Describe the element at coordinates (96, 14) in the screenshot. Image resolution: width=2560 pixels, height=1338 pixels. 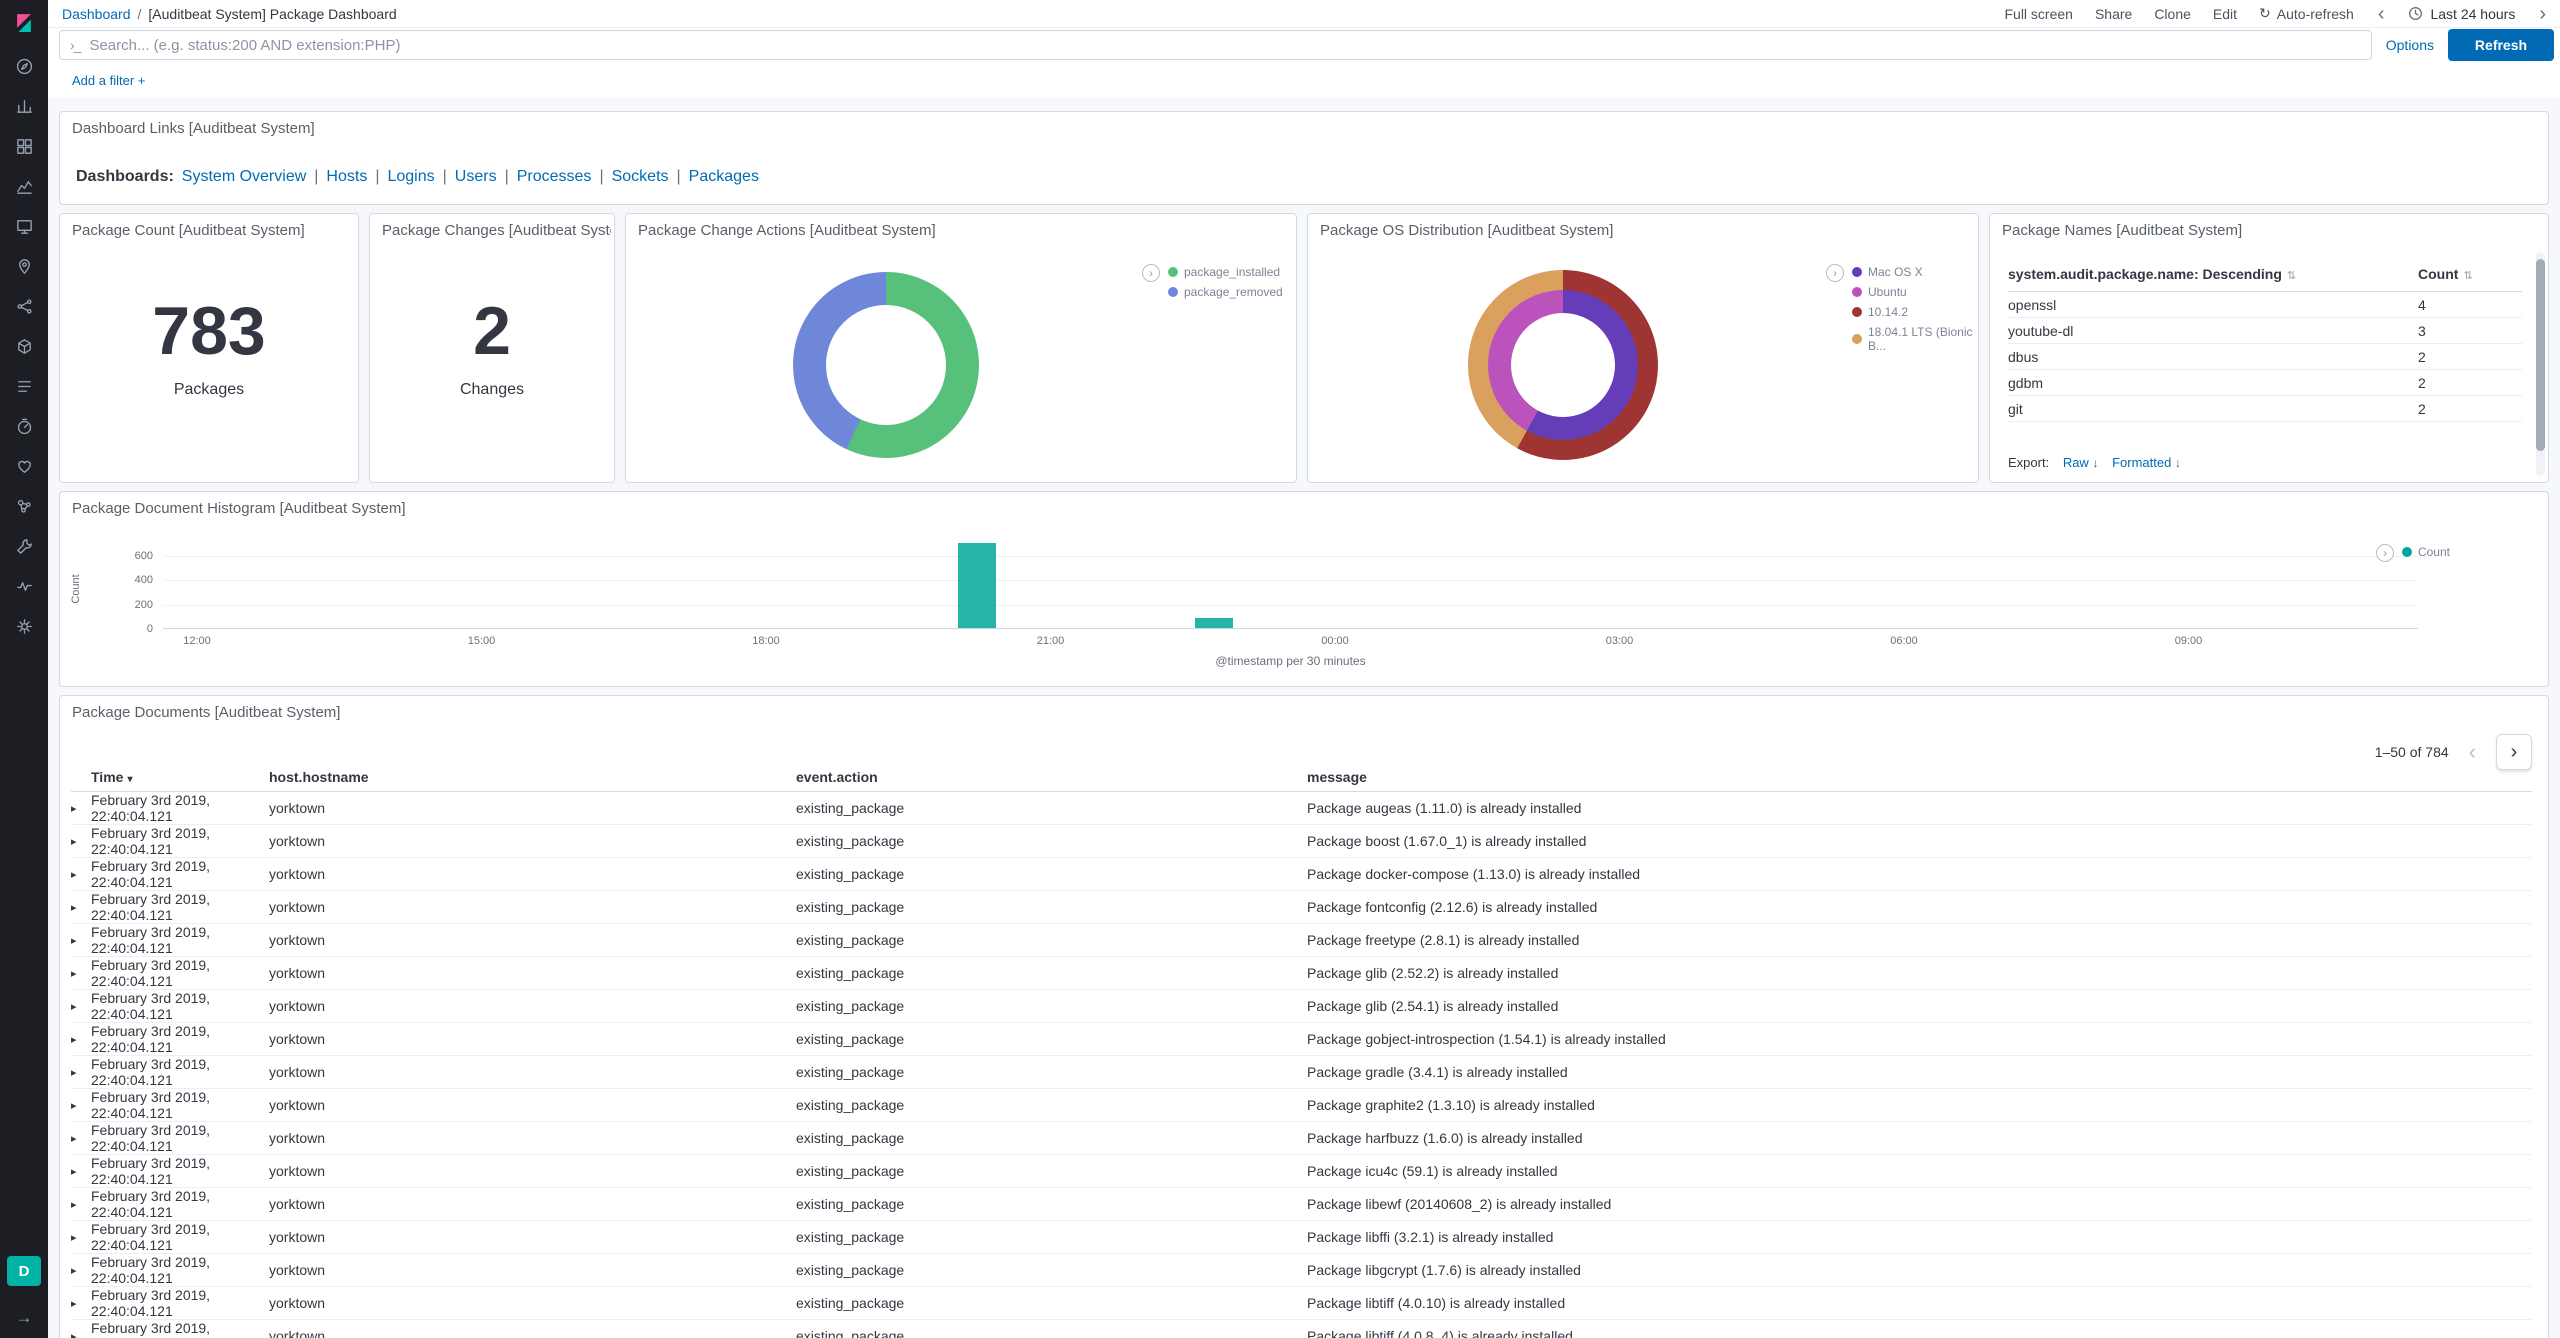
I see `breadcrumb-dashboard-link: Dashboard` at that location.